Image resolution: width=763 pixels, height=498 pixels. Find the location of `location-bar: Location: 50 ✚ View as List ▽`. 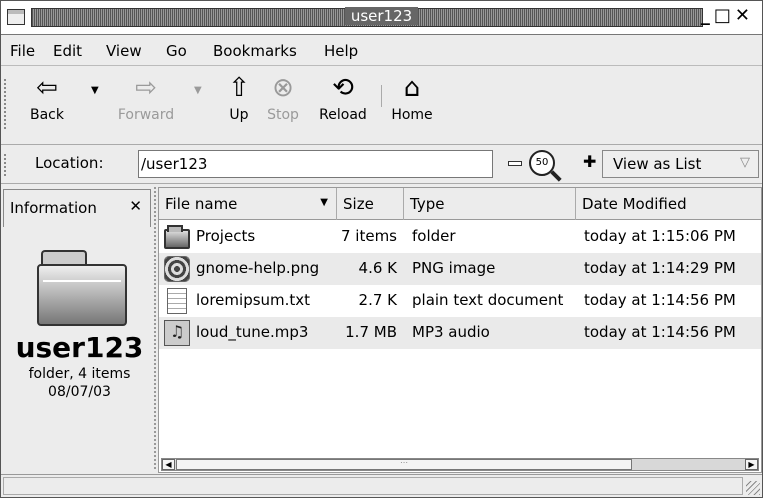

location-bar: Location: 50 ✚ View as List ▽ is located at coordinates (381, 165).